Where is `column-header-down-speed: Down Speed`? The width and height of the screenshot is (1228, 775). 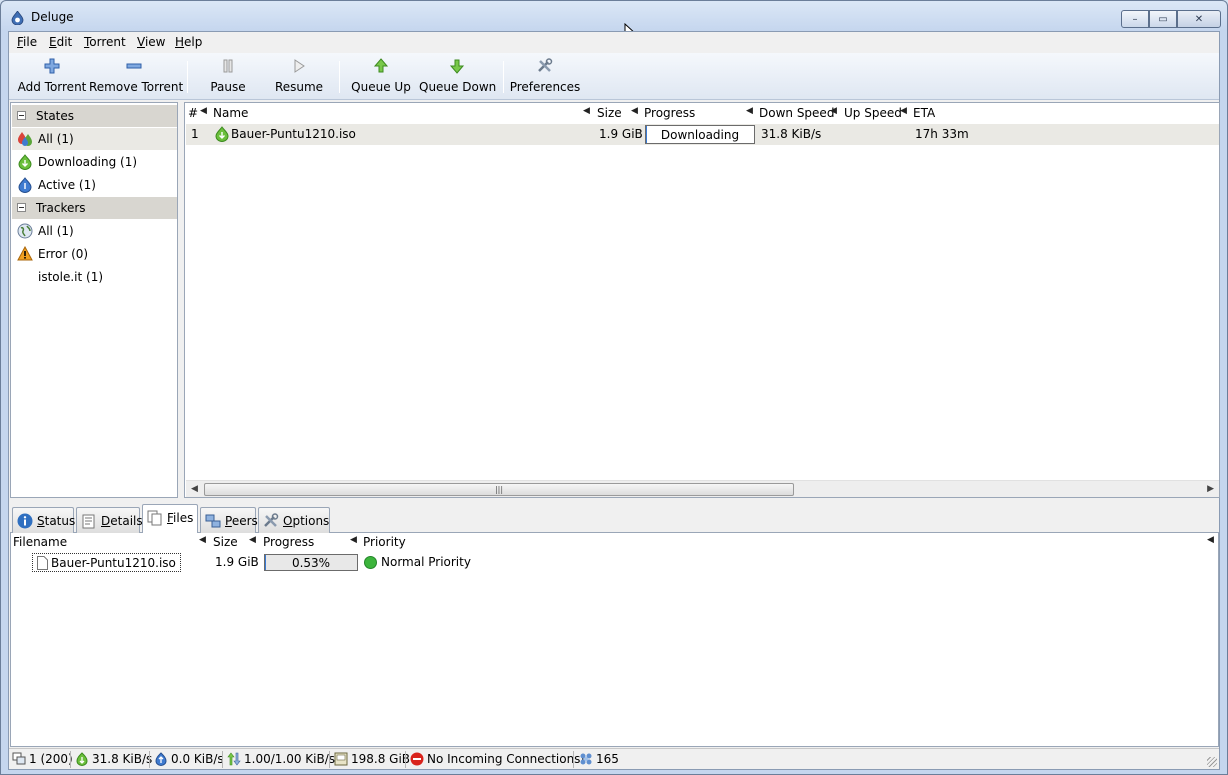 column-header-down-speed: Down Speed is located at coordinates (796, 113).